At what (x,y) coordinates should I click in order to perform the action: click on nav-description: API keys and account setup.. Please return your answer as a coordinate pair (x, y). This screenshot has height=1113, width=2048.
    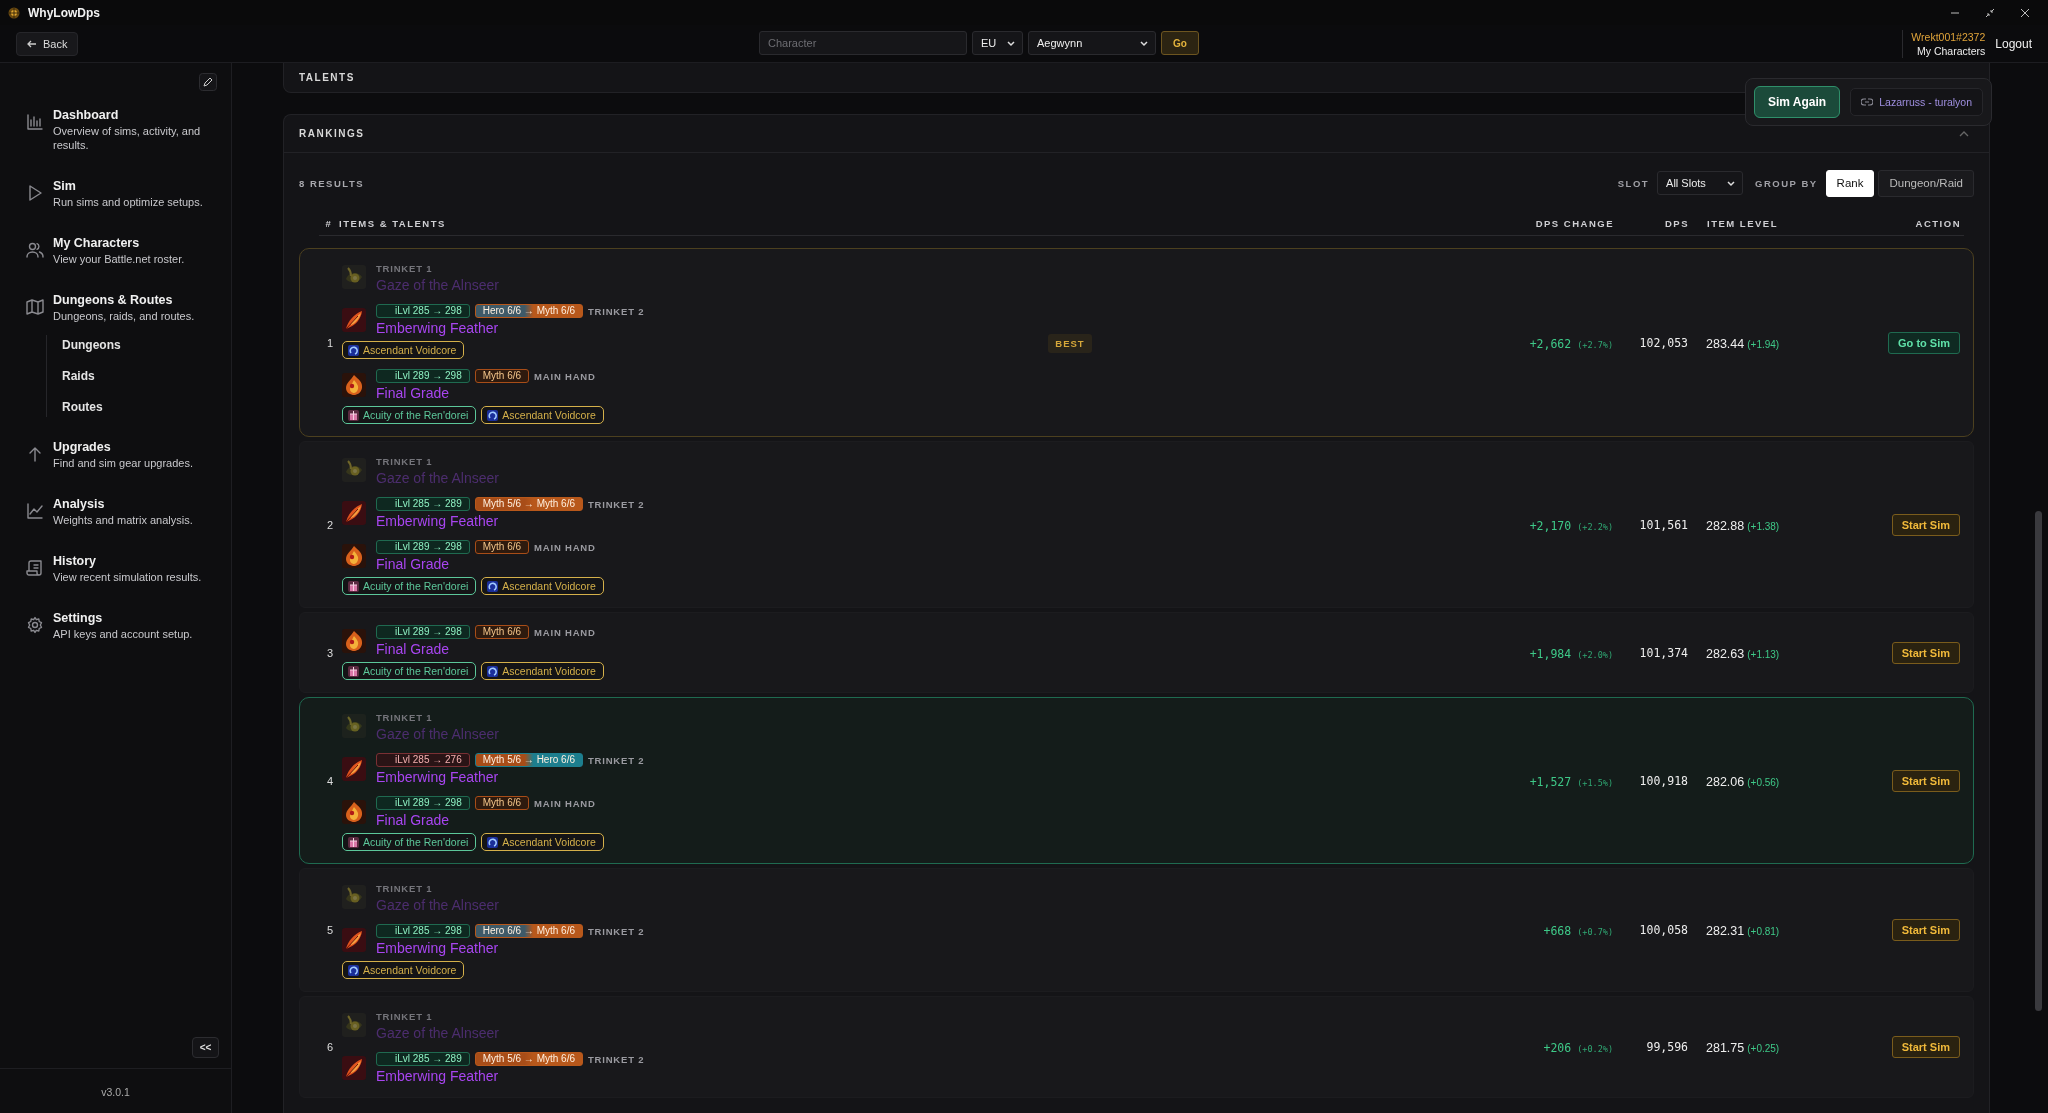
    Looking at the image, I should click on (123, 634).